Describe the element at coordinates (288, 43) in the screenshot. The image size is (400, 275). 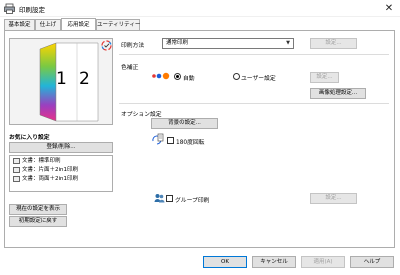
I see `chevron-down-icon: ▼` at that location.